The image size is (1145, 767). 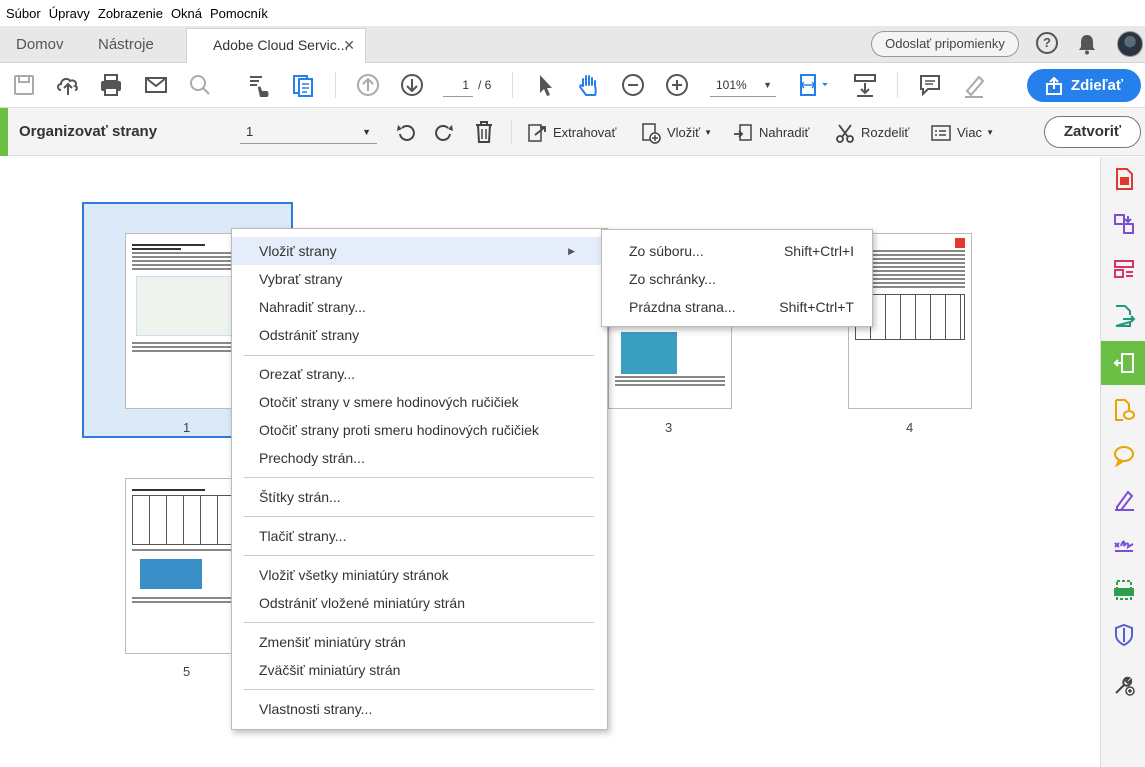 What do you see at coordinates (545, 85) in the screenshot?
I see `select-cursor-icon` at bounding box center [545, 85].